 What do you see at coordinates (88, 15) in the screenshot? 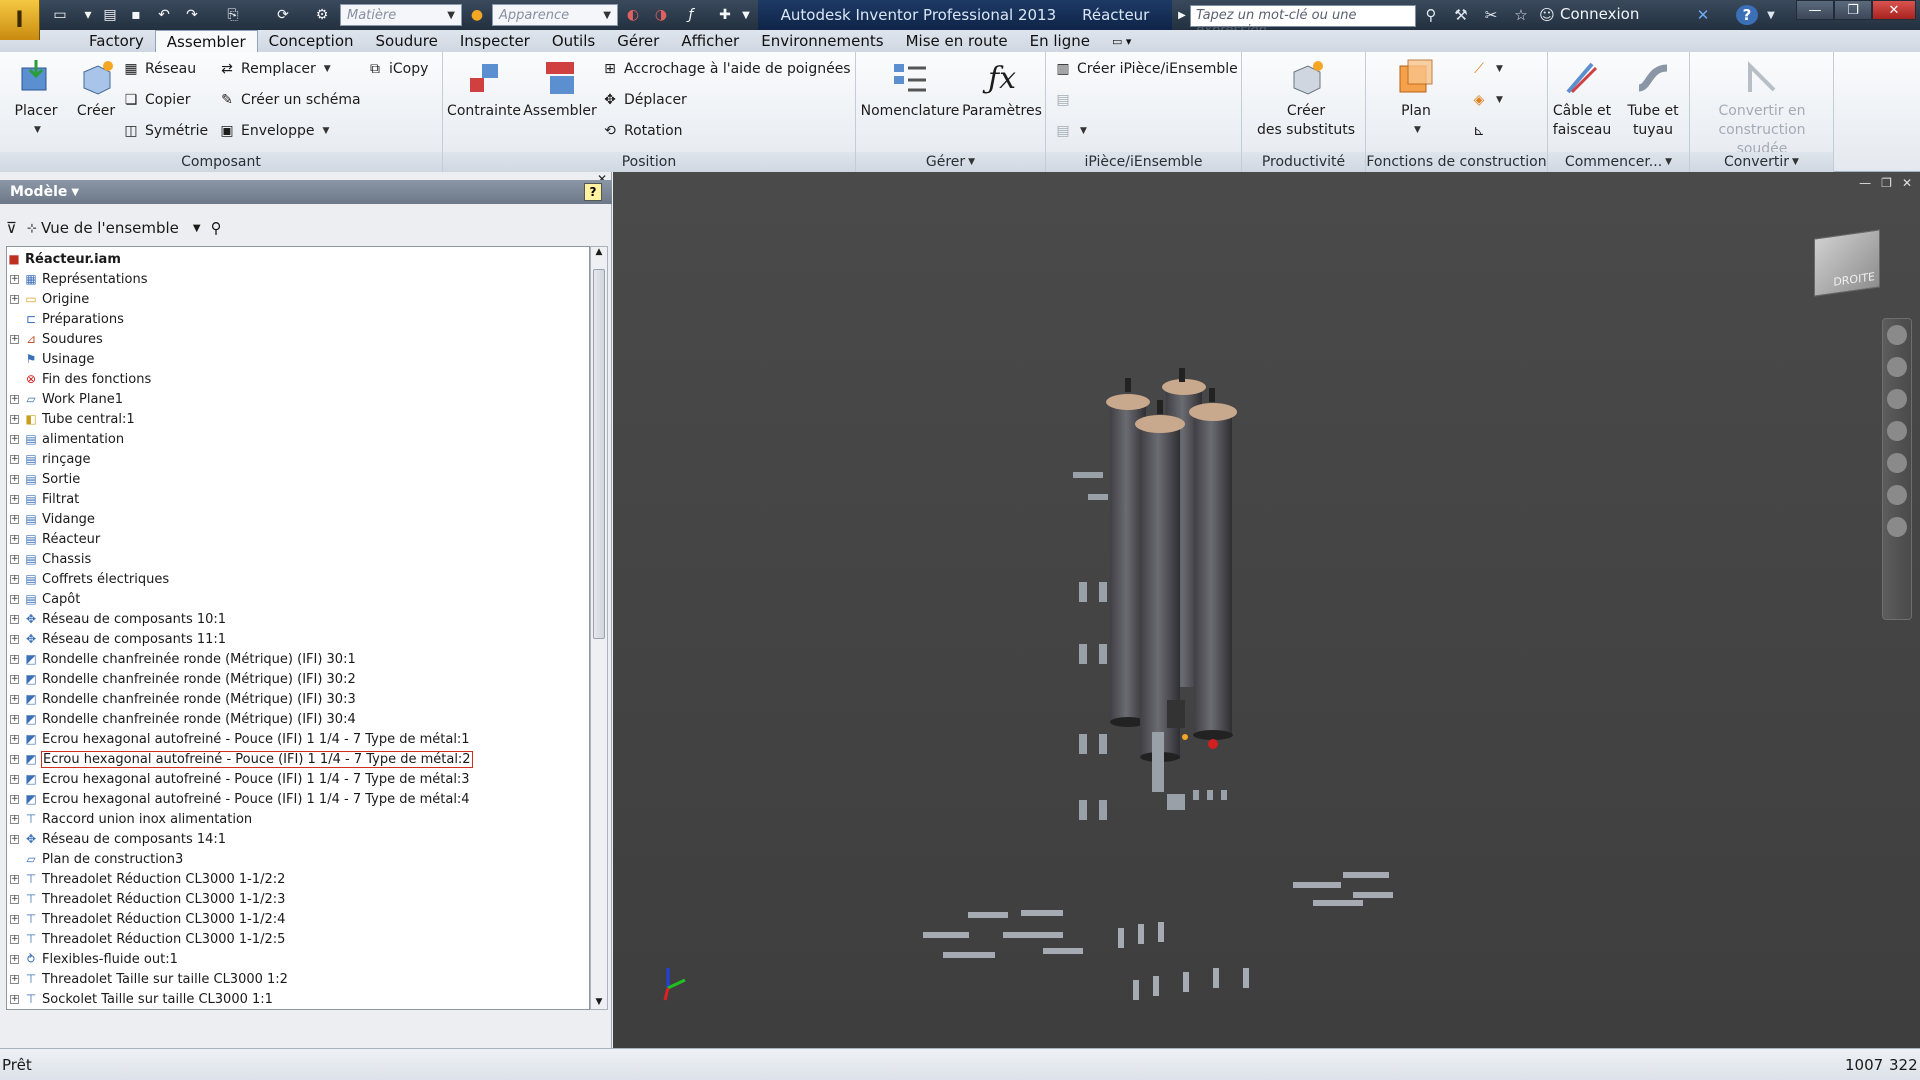
I see `new-dropdown-icon: ▾` at bounding box center [88, 15].